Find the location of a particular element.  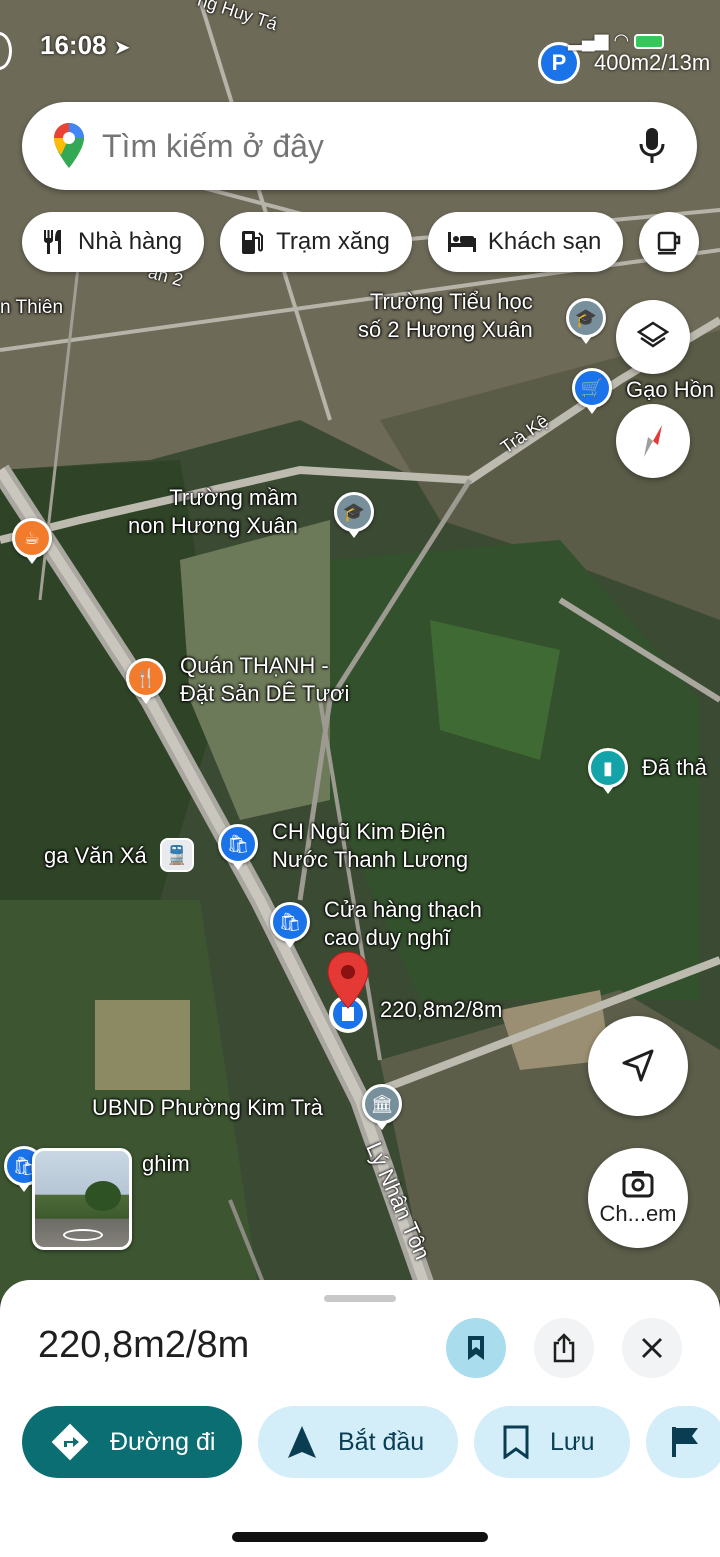

flag-button is located at coordinates (683, 1442).